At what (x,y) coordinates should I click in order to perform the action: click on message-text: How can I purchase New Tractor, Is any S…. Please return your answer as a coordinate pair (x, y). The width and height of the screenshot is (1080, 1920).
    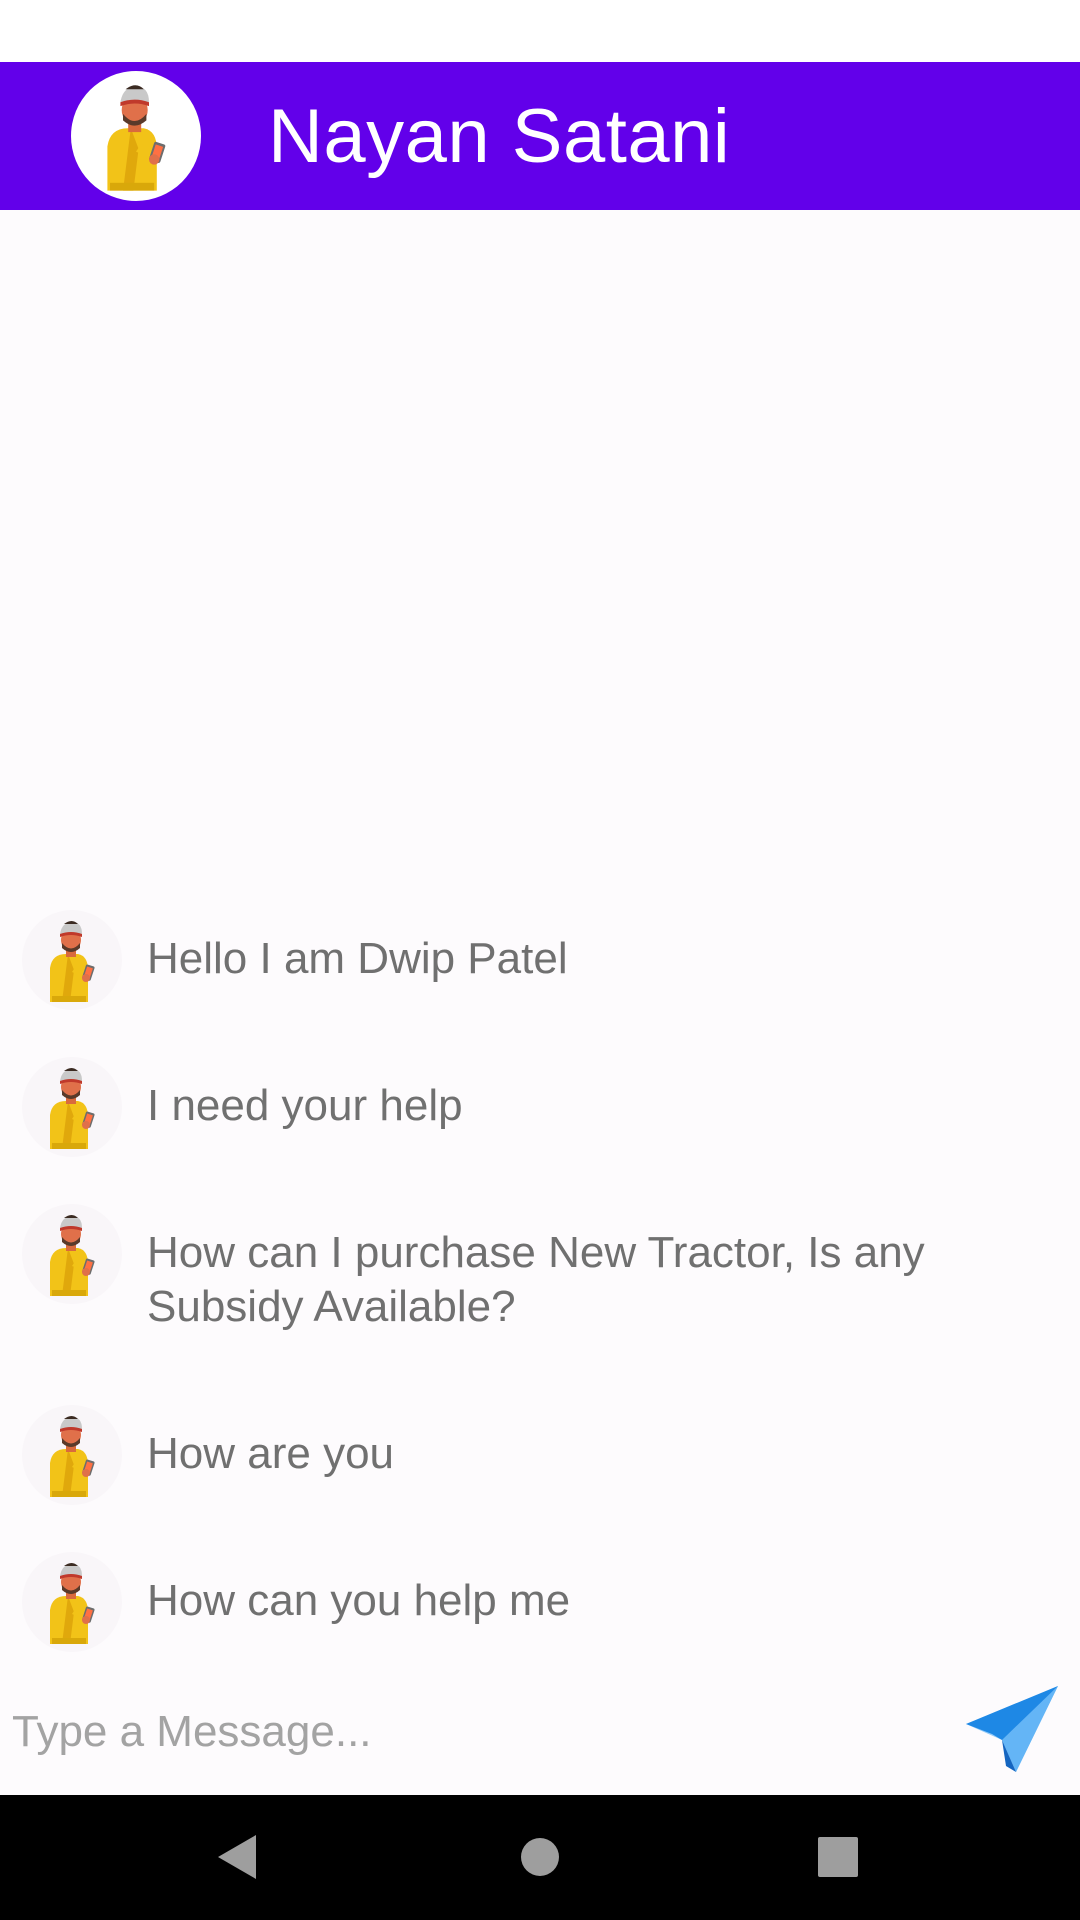
    Looking at the image, I should click on (536, 1279).